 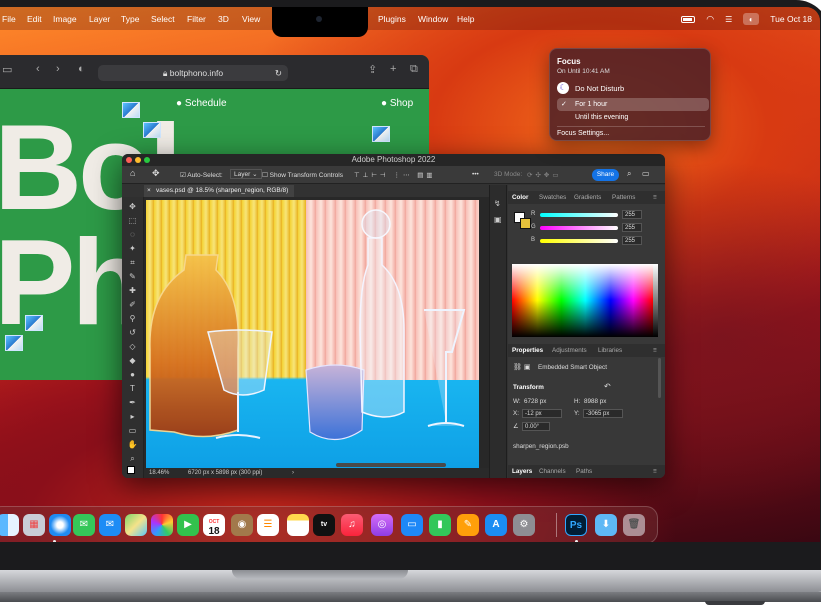 I want to click on tab-overview-icon: ⧉, so click(x=414, y=69).